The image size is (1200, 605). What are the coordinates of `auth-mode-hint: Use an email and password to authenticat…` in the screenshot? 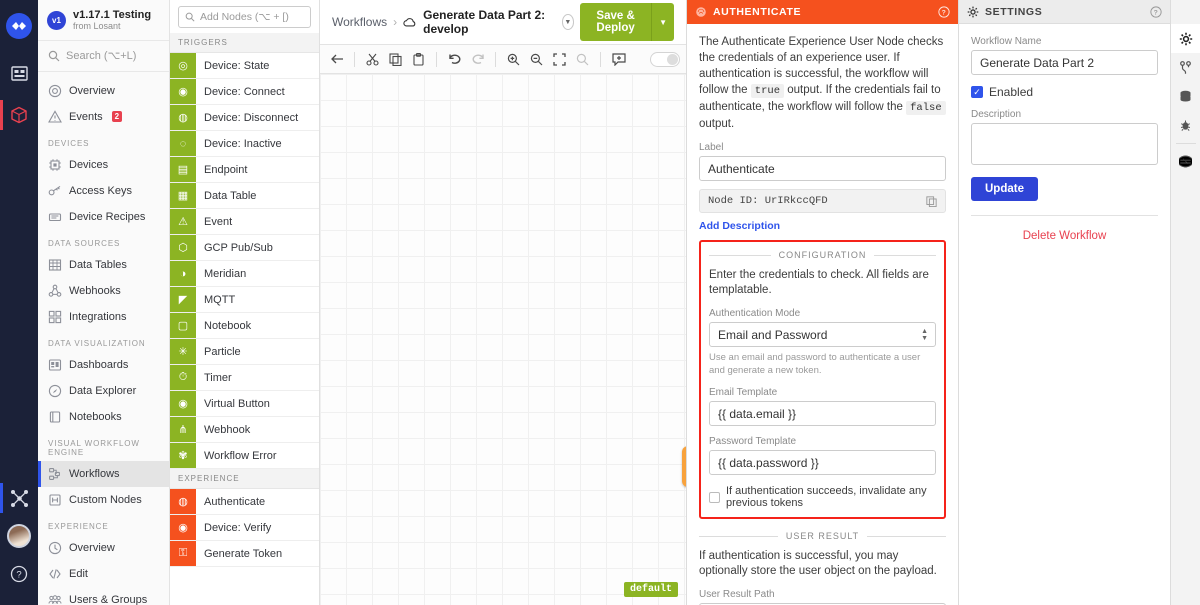 It's located at (815, 364).